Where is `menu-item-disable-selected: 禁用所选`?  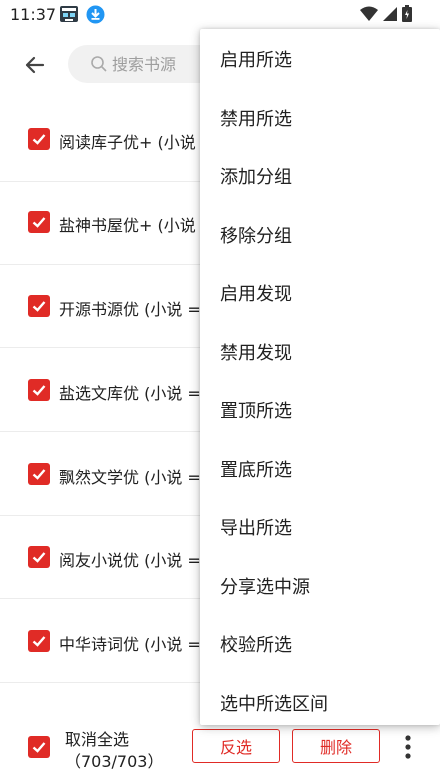
menu-item-disable-selected: 禁用所选 is located at coordinates (320, 118).